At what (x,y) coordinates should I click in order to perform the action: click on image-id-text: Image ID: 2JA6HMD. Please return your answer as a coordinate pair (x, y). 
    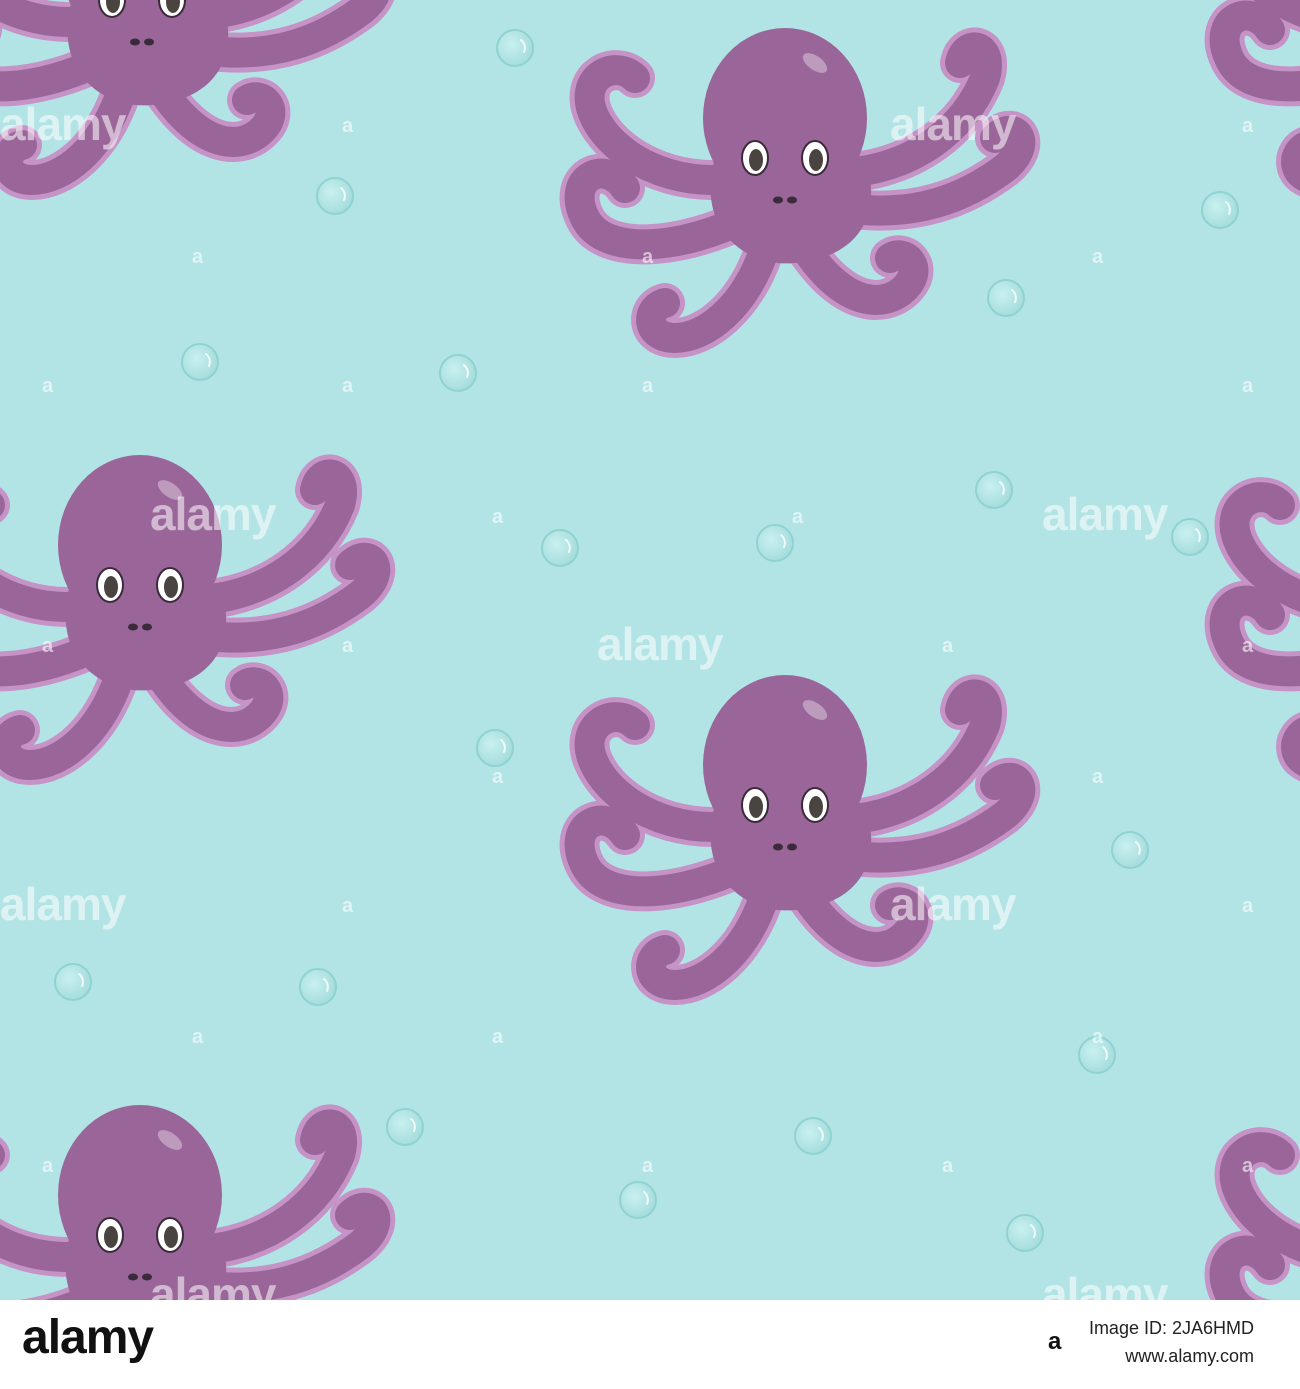
    Looking at the image, I should click on (1171, 1328).